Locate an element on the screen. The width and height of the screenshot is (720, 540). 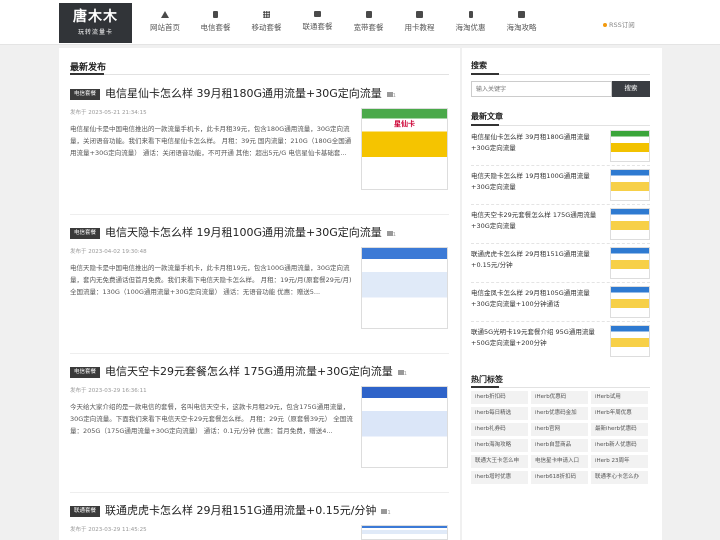
post-title-text: 电信天隐卡怎么样 19月租100G通用流量+30G定向流量 is located at coordinates (243, 232).